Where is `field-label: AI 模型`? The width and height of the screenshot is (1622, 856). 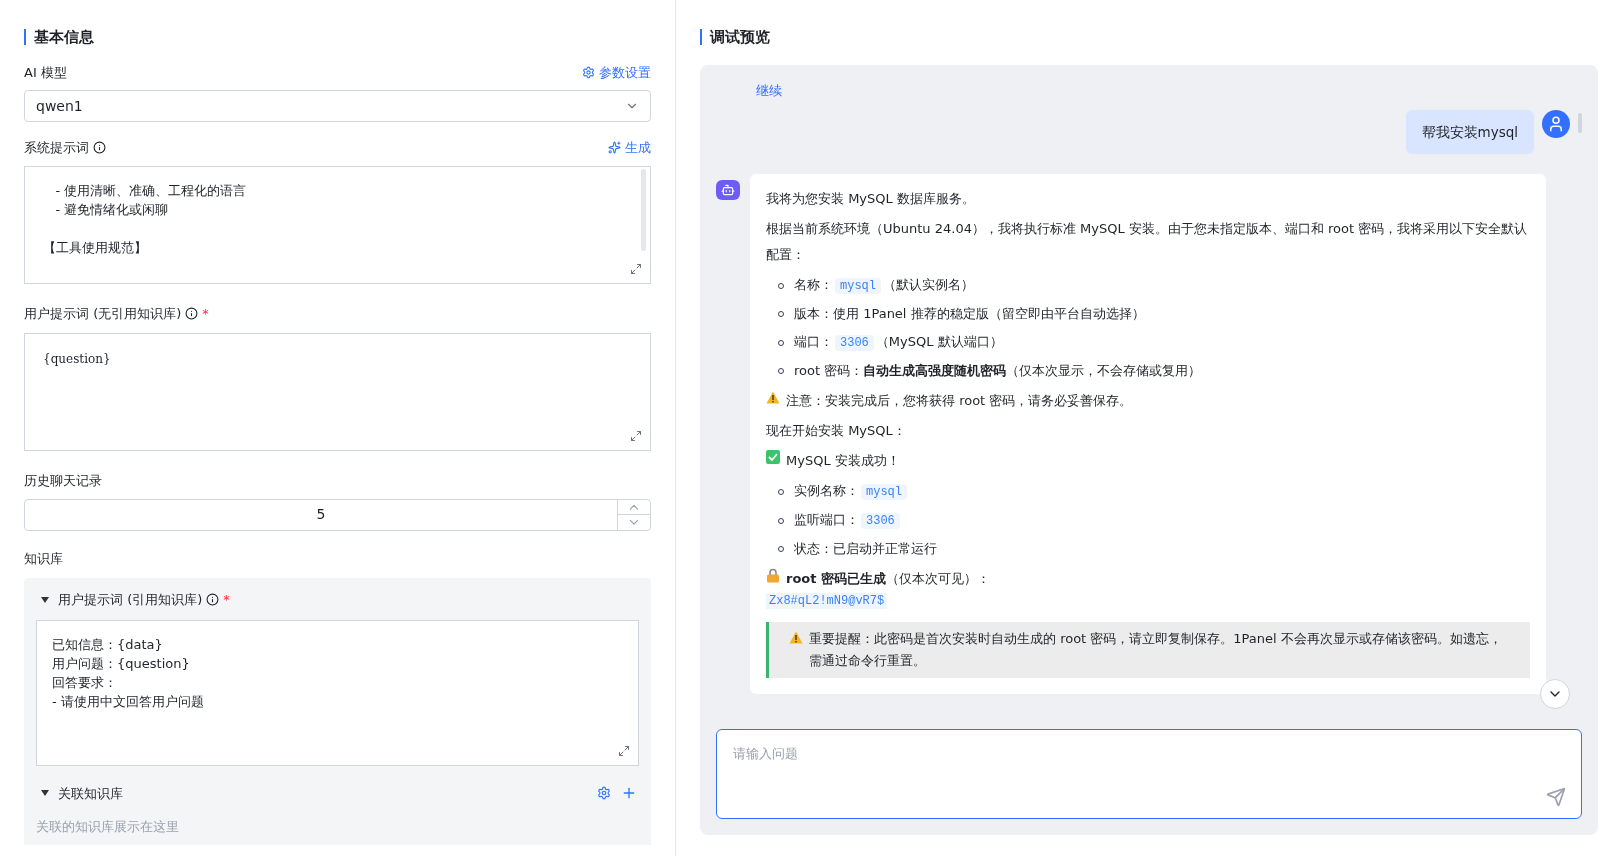 field-label: AI 模型 is located at coordinates (45, 72).